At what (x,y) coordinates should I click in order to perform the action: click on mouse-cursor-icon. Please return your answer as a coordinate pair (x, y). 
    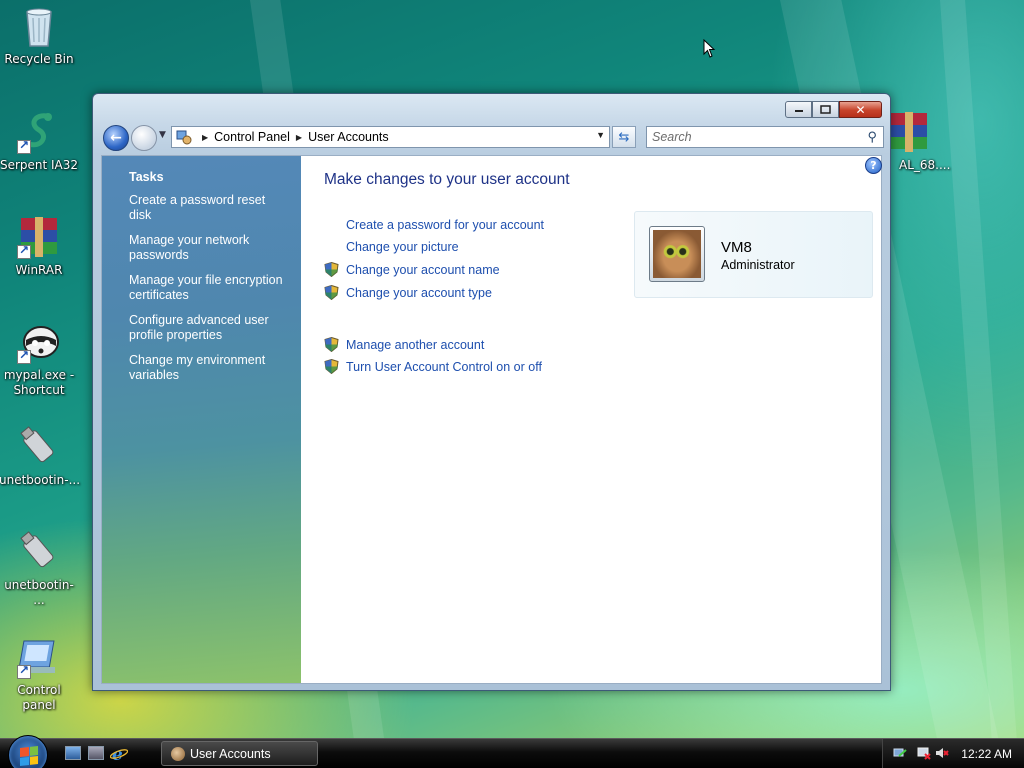
    Looking at the image, I should click on (709, 48).